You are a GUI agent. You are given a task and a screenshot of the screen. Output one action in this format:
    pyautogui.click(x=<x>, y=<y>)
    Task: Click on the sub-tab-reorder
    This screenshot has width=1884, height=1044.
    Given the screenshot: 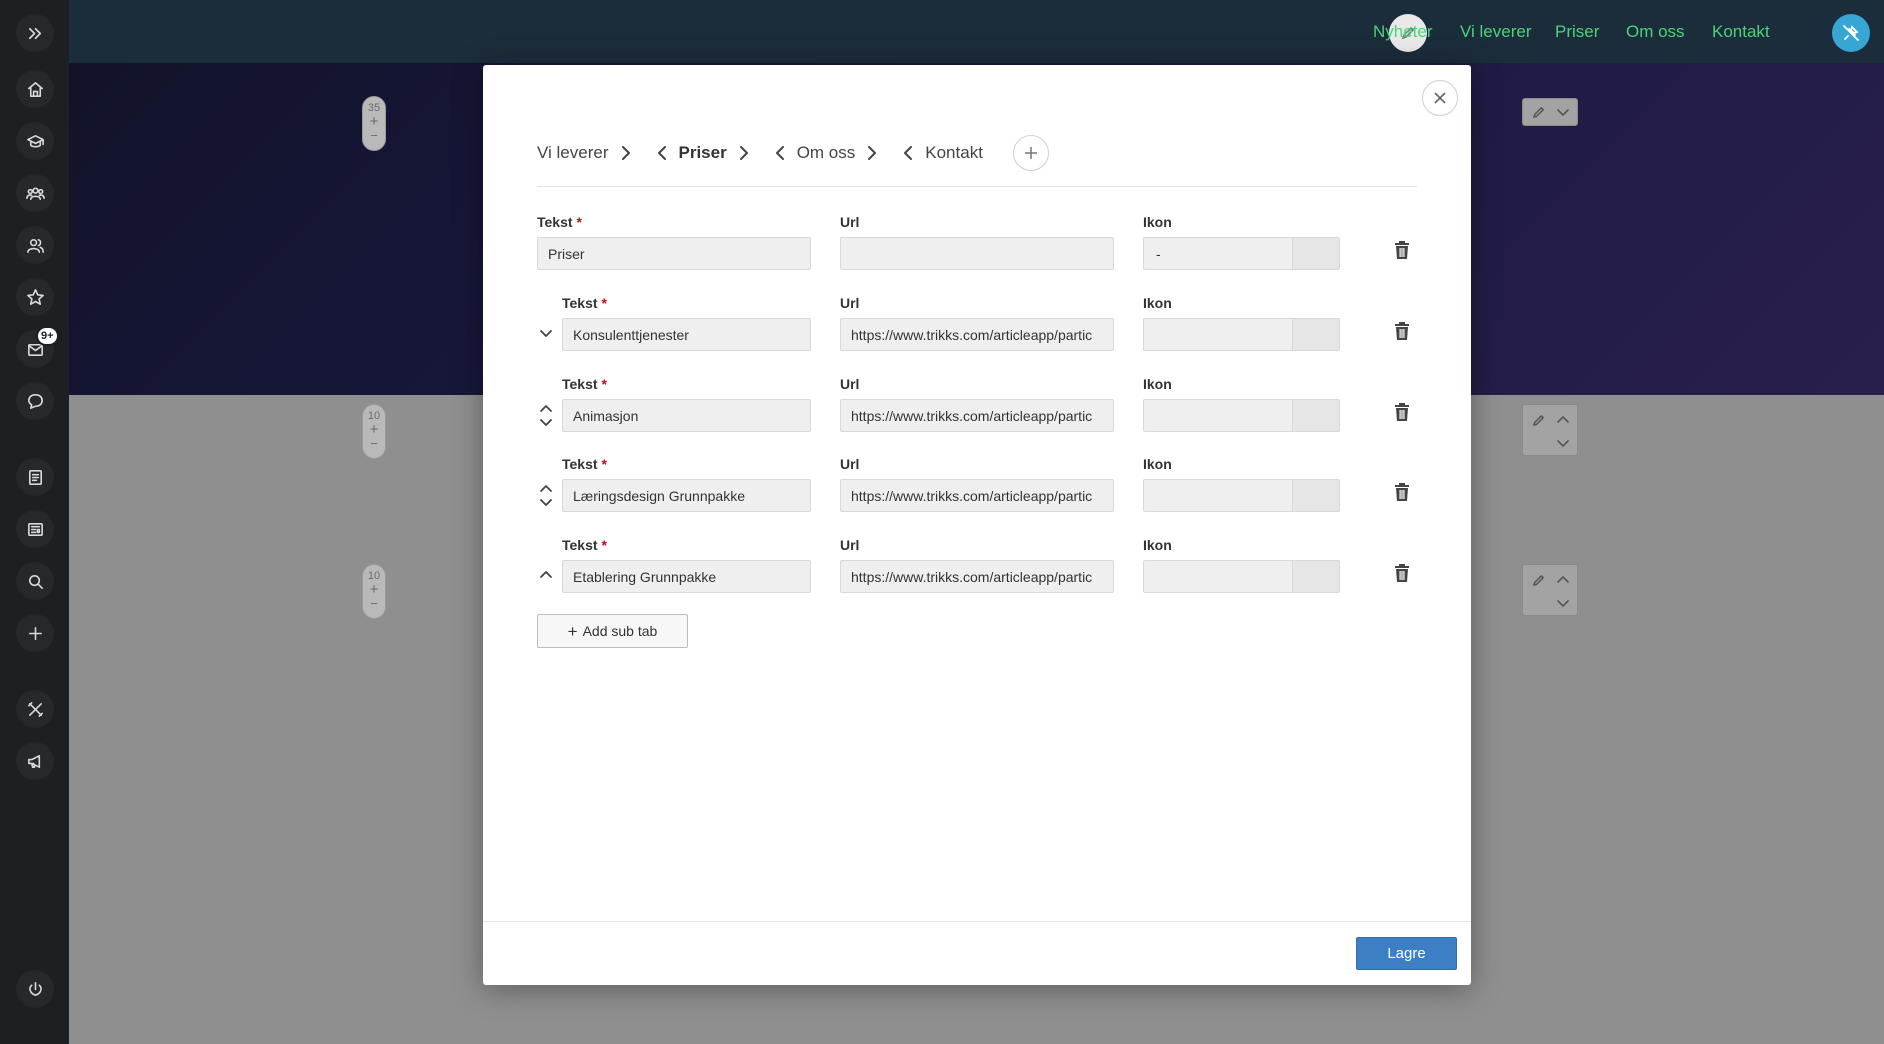 What is the action you would take?
    pyautogui.click(x=546, y=334)
    